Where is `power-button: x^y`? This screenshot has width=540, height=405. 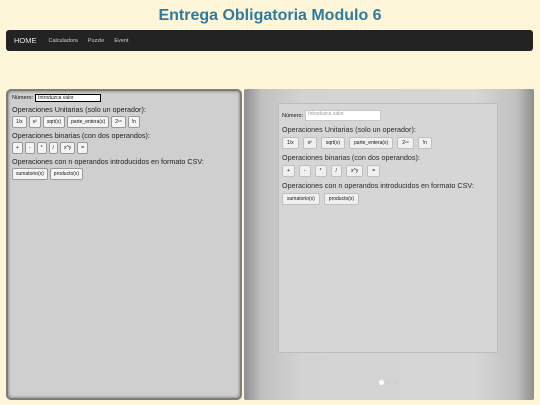 power-button: x^y is located at coordinates (67, 148).